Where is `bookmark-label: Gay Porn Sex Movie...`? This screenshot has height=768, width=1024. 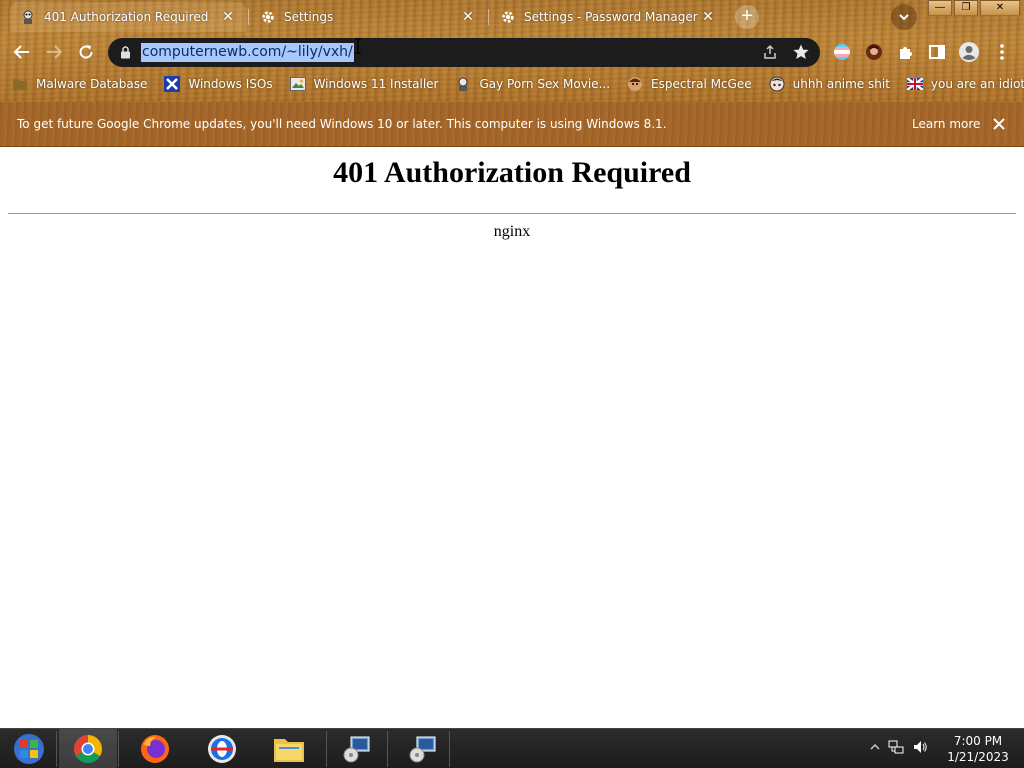 bookmark-label: Gay Porn Sex Movie... is located at coordinates (545, 84).